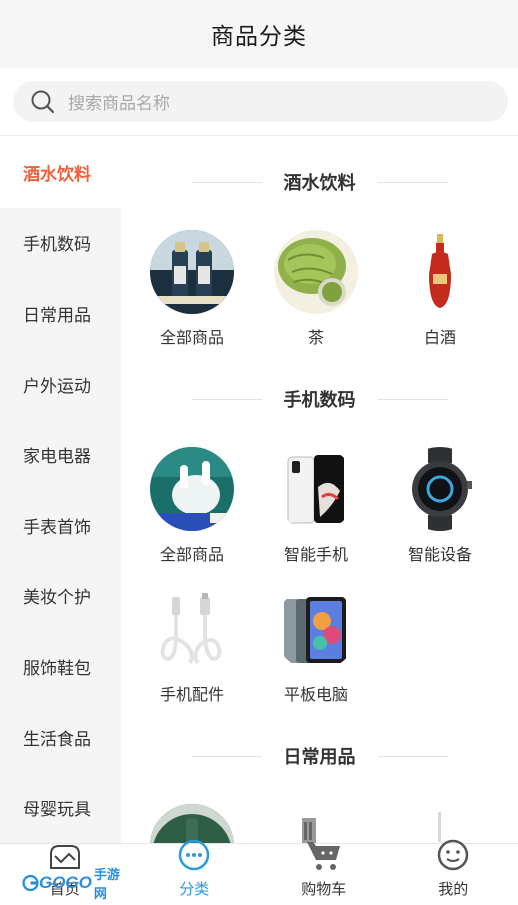  I want to click on sidebar-item-food: 生活食品, so click(60, 737).